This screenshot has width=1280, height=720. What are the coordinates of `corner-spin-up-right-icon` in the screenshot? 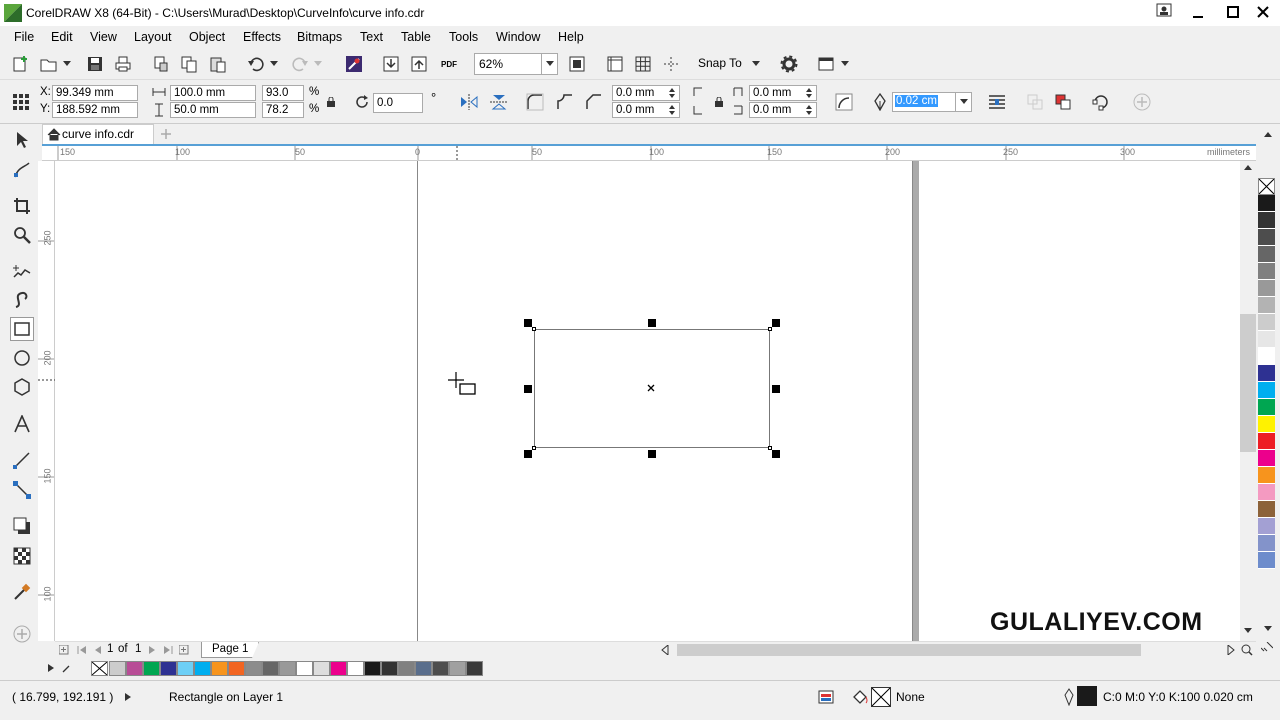 It's located at (809, 93).